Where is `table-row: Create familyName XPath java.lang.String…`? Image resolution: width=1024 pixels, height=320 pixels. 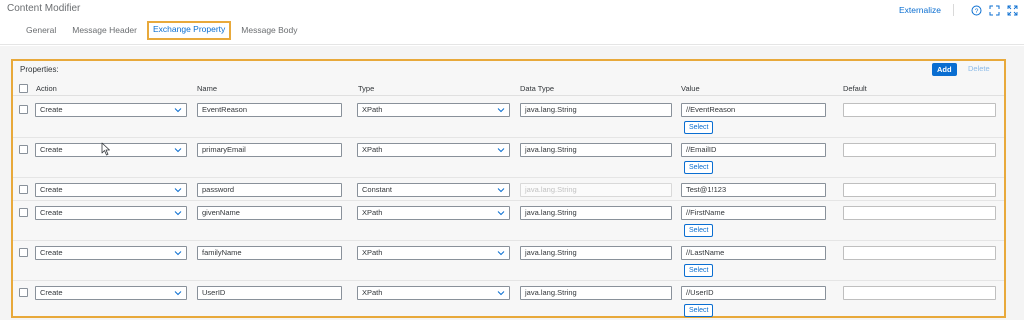 table-row: Create familyName XPath java.lang.String… is located at coordinates (508, 261).